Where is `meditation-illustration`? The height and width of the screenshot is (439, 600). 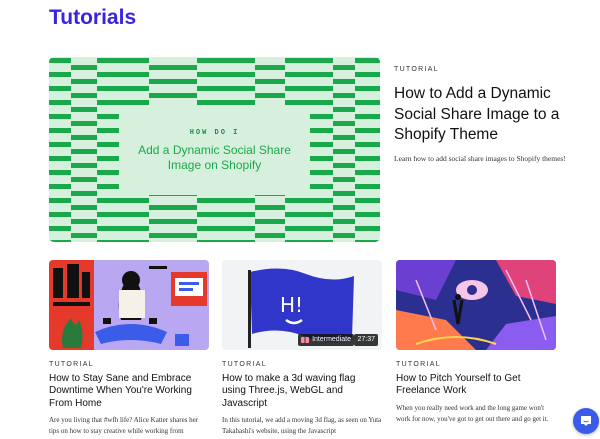
meditation-illustration is located at coordinates (129, 305).